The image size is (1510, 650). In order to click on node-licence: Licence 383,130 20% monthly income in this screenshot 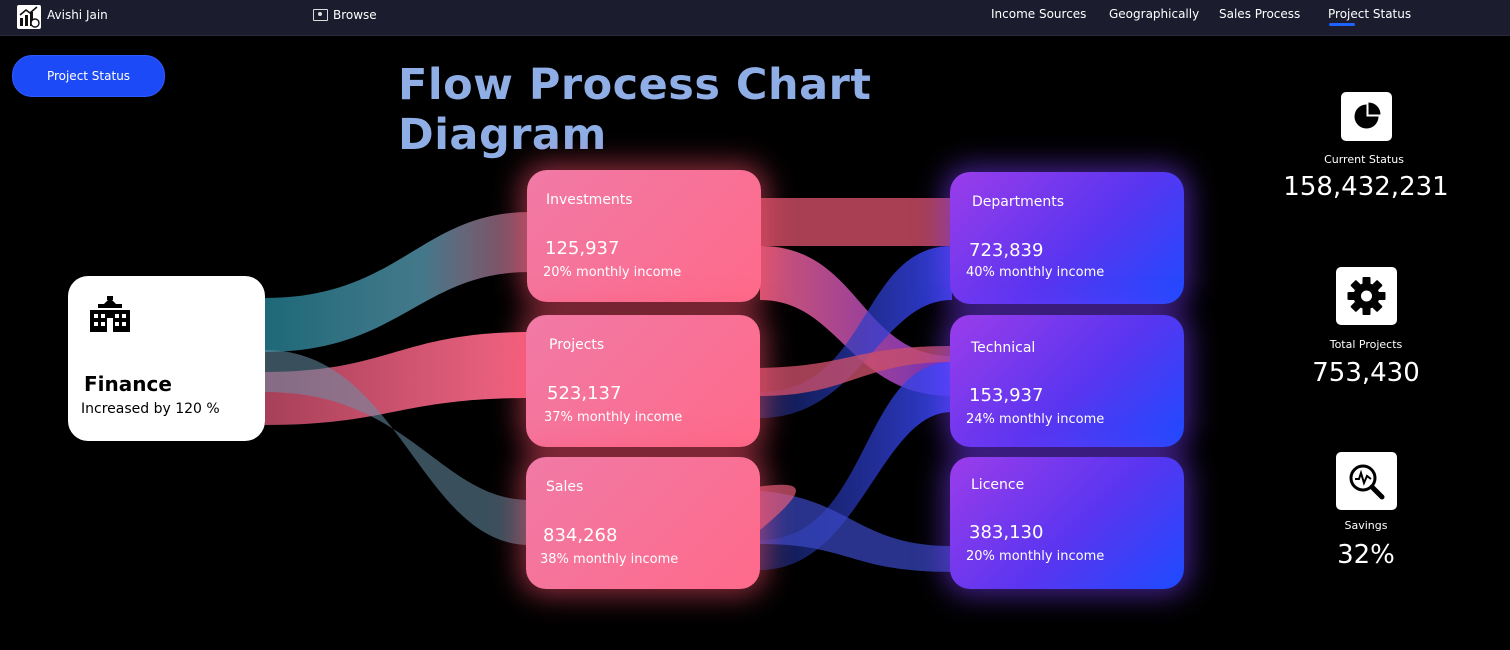, I will do `click(1067, 523)`.